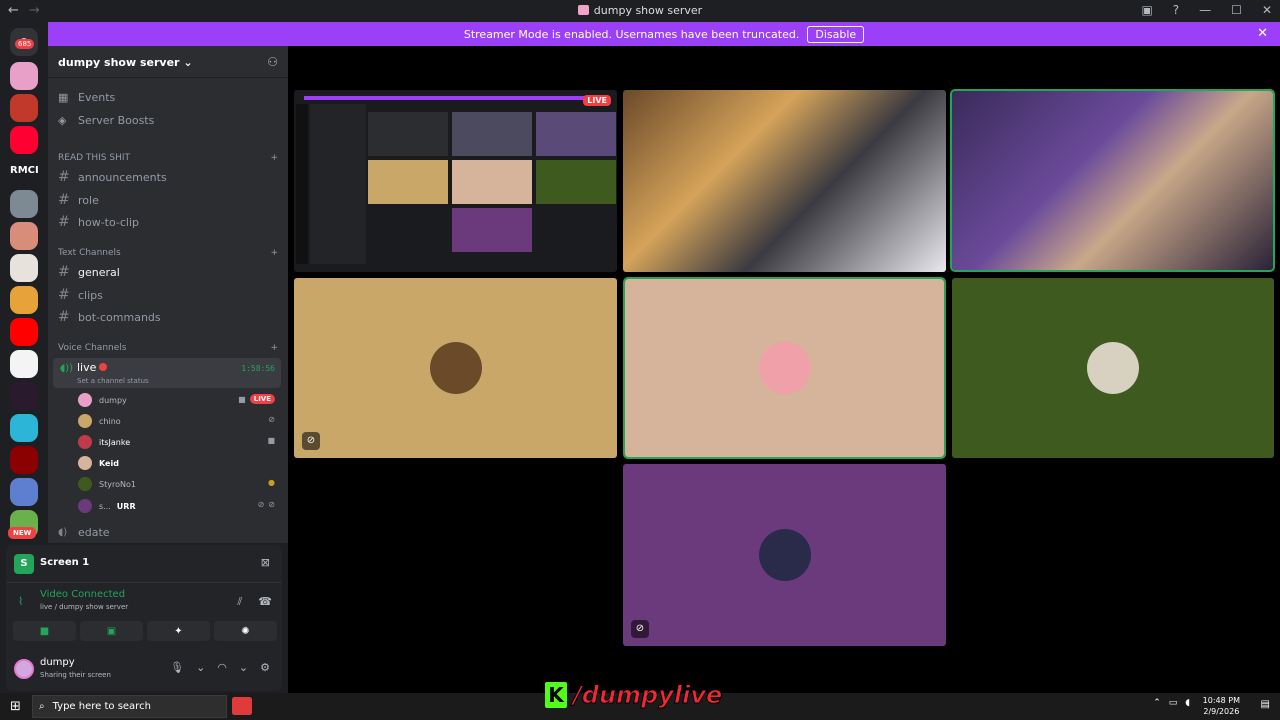 The image size is (1280, 720). Describe the element at coordinates (24, 108) in the screenshot. I see `server-icon-rfc` at that location.